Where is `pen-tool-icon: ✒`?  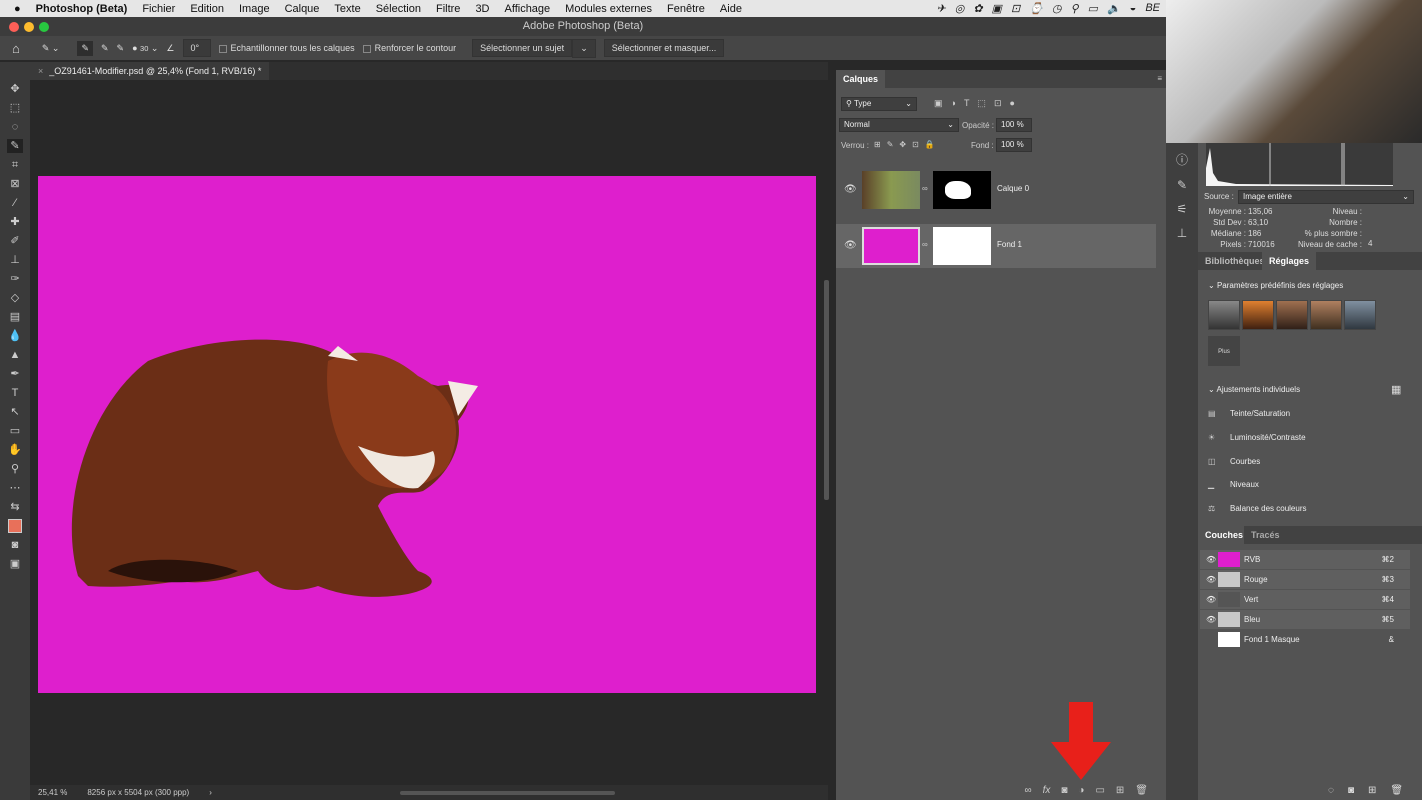 pen-tool-icon: ✒ is located at coordinates (14, 374).